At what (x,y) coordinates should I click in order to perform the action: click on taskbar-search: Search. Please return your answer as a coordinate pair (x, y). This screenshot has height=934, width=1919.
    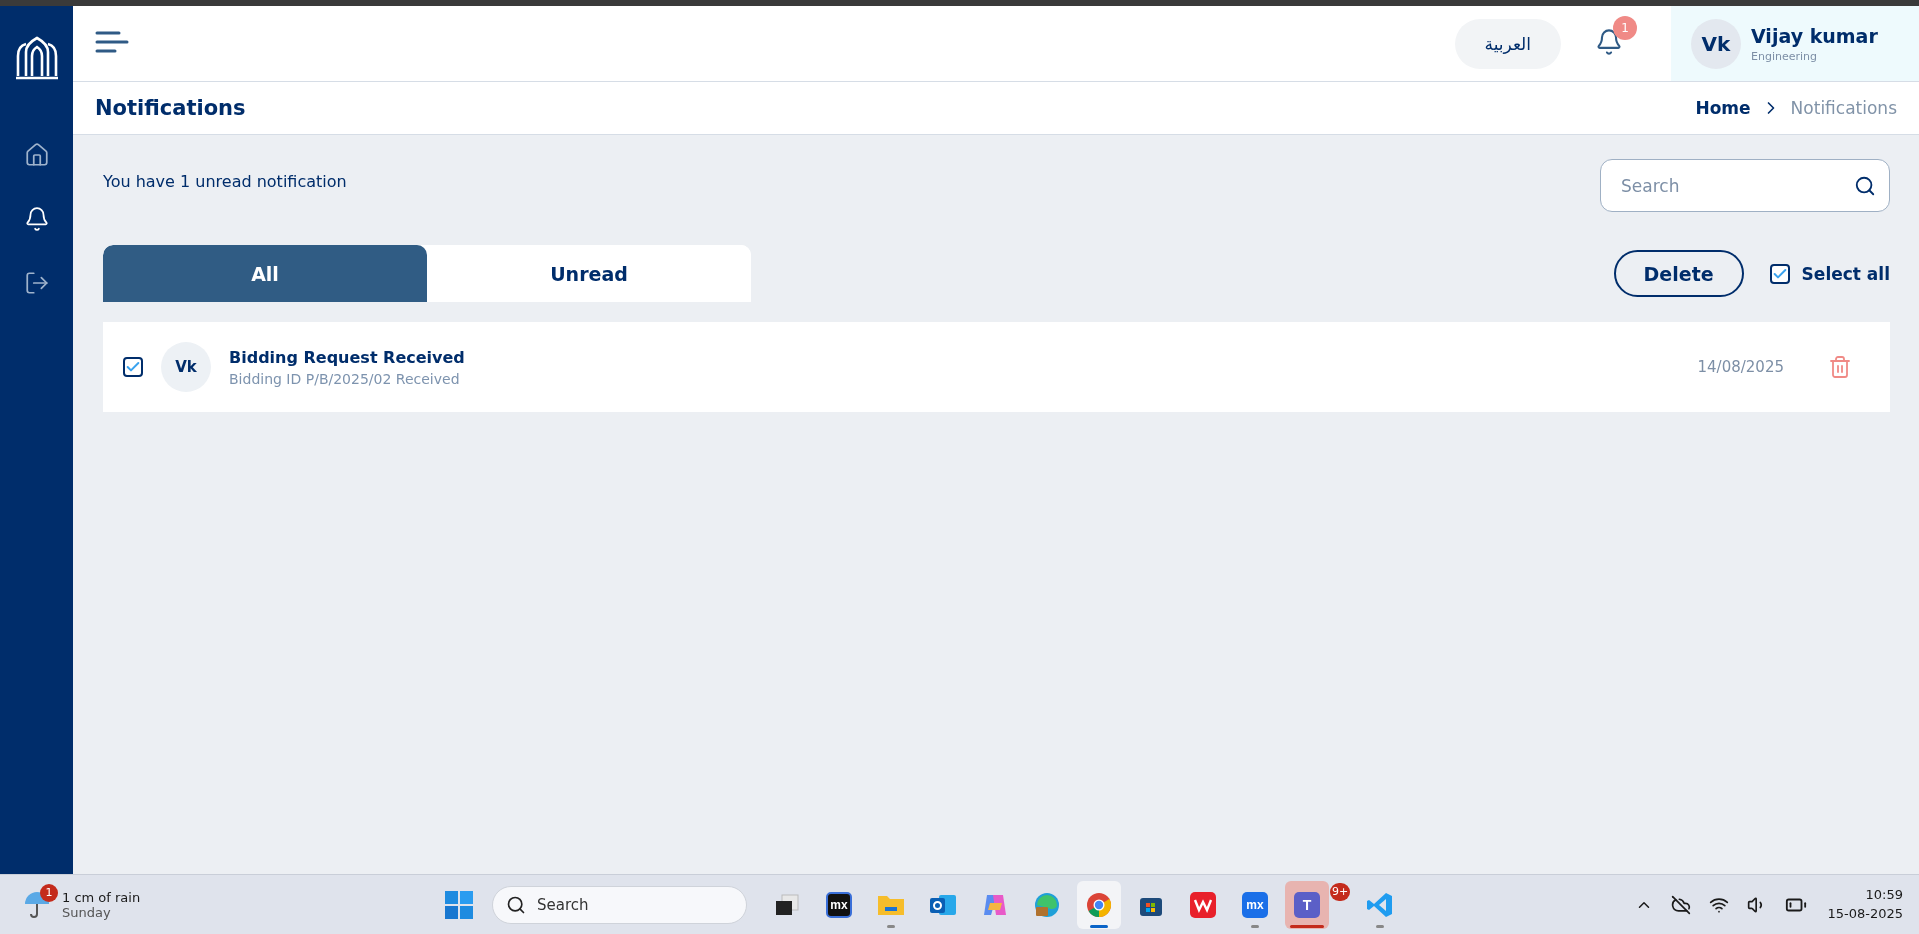
    Looking at the image, I should click on (619, 904).